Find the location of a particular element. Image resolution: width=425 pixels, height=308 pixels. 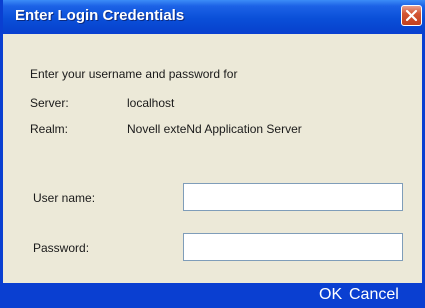

button-bar: OK Cancel is located at coordinates (214, 295).